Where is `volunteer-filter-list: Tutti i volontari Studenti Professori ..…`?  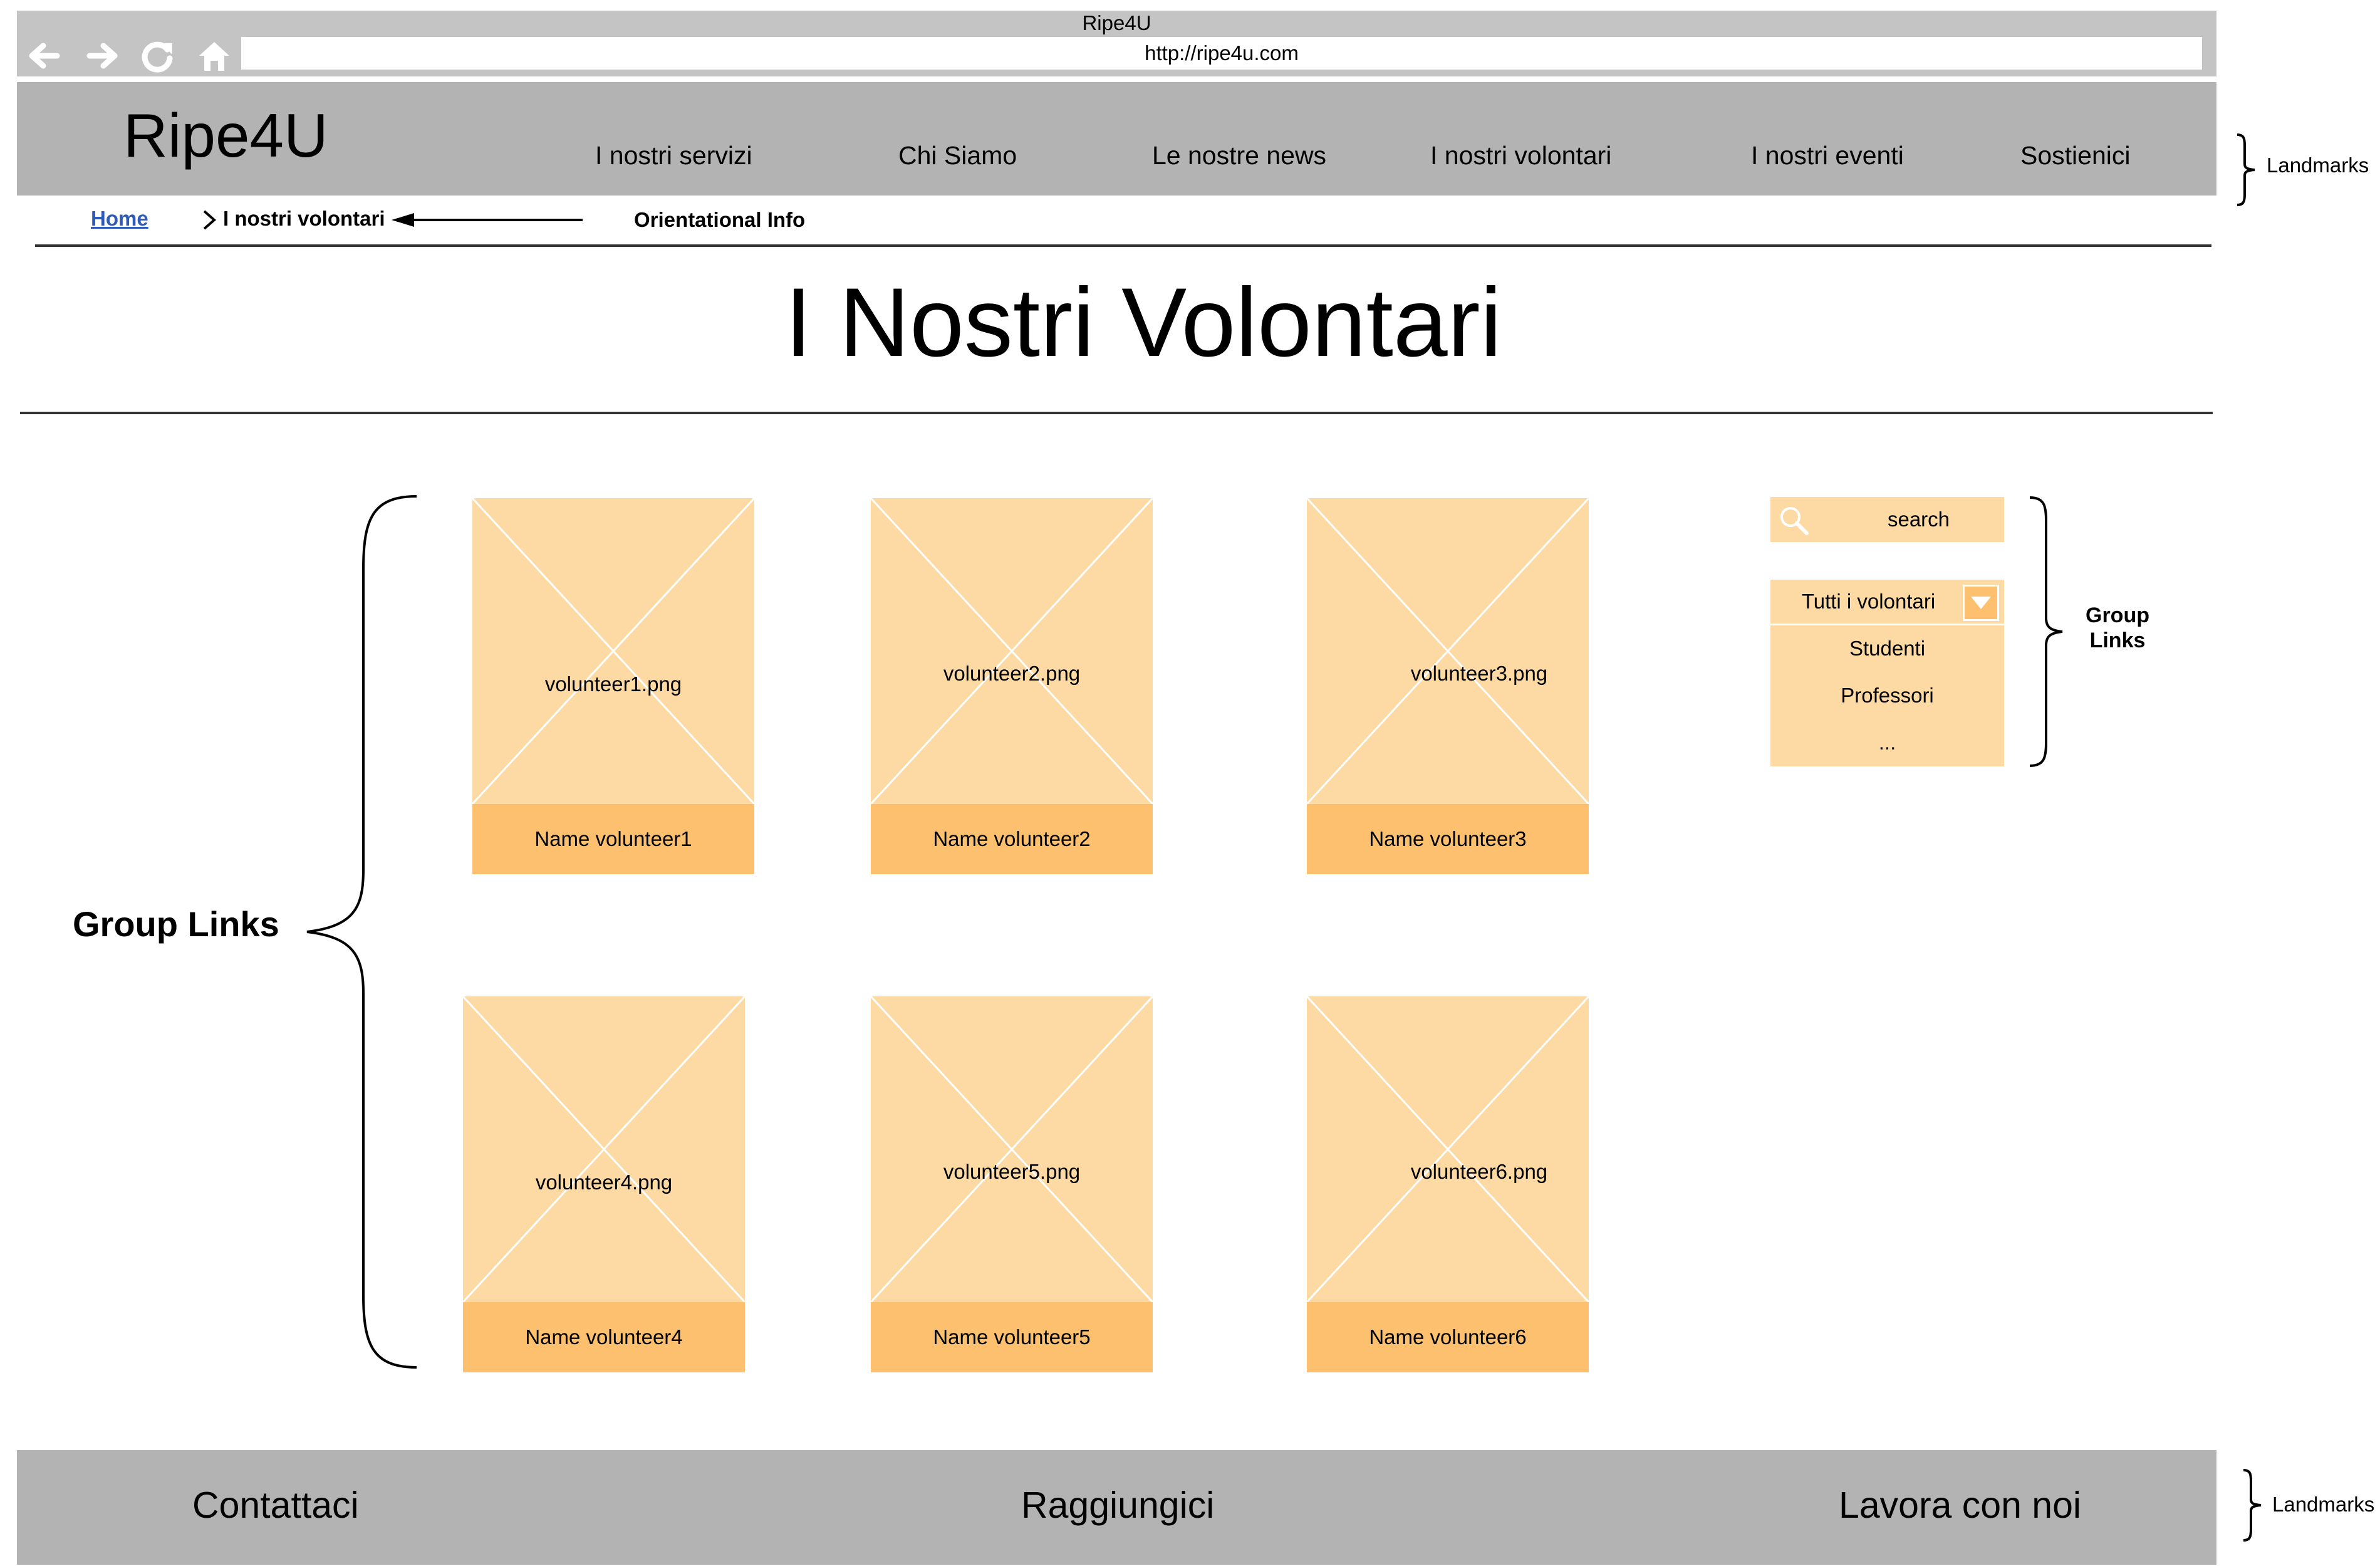 volunteer-filter-list: Tutti i volontari Studenti Professori ..… is located at coordinates (1887, 673).